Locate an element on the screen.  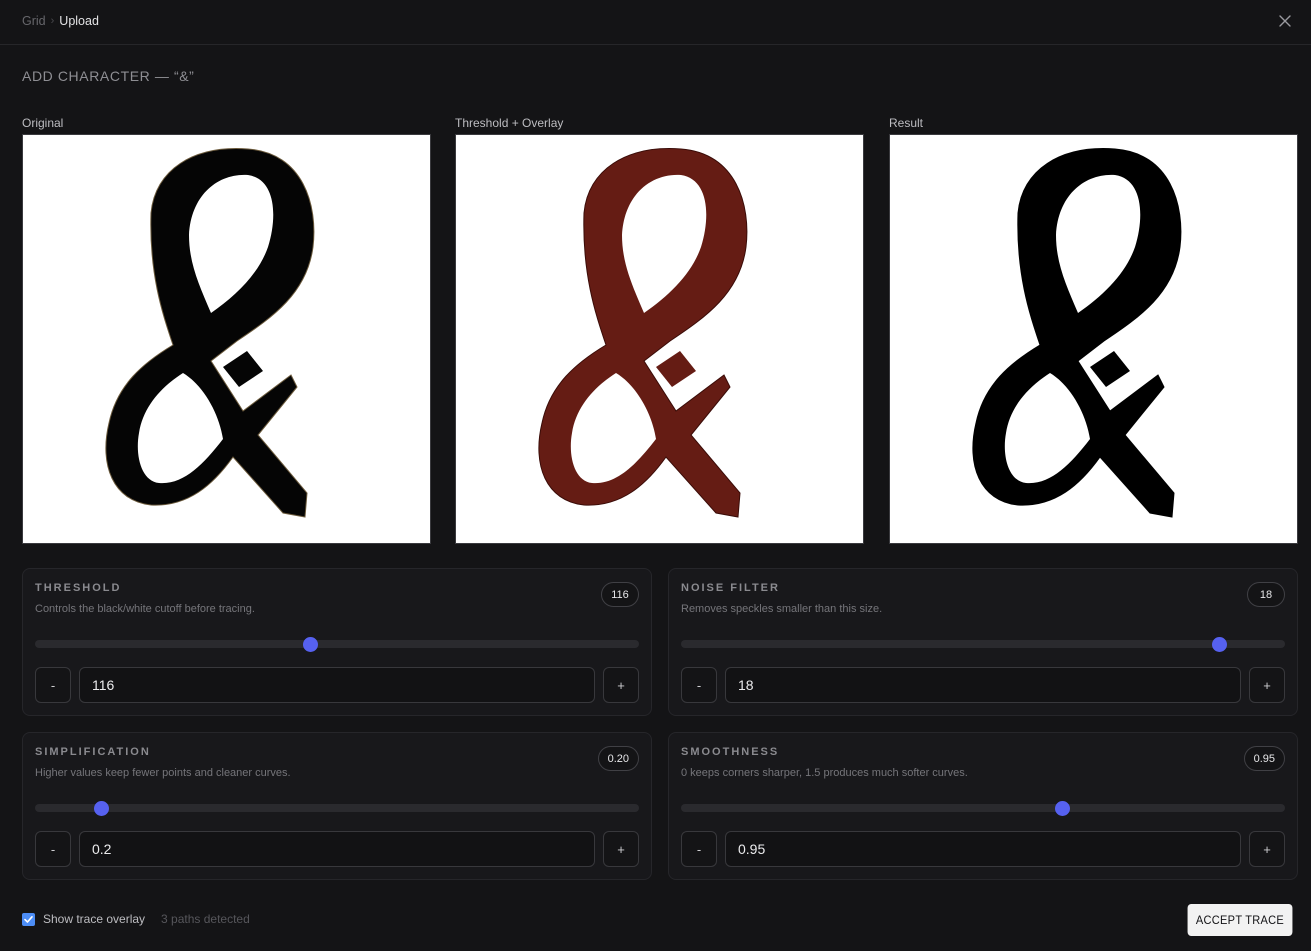
result-glyph-image is located at coordinates (1077, 333).